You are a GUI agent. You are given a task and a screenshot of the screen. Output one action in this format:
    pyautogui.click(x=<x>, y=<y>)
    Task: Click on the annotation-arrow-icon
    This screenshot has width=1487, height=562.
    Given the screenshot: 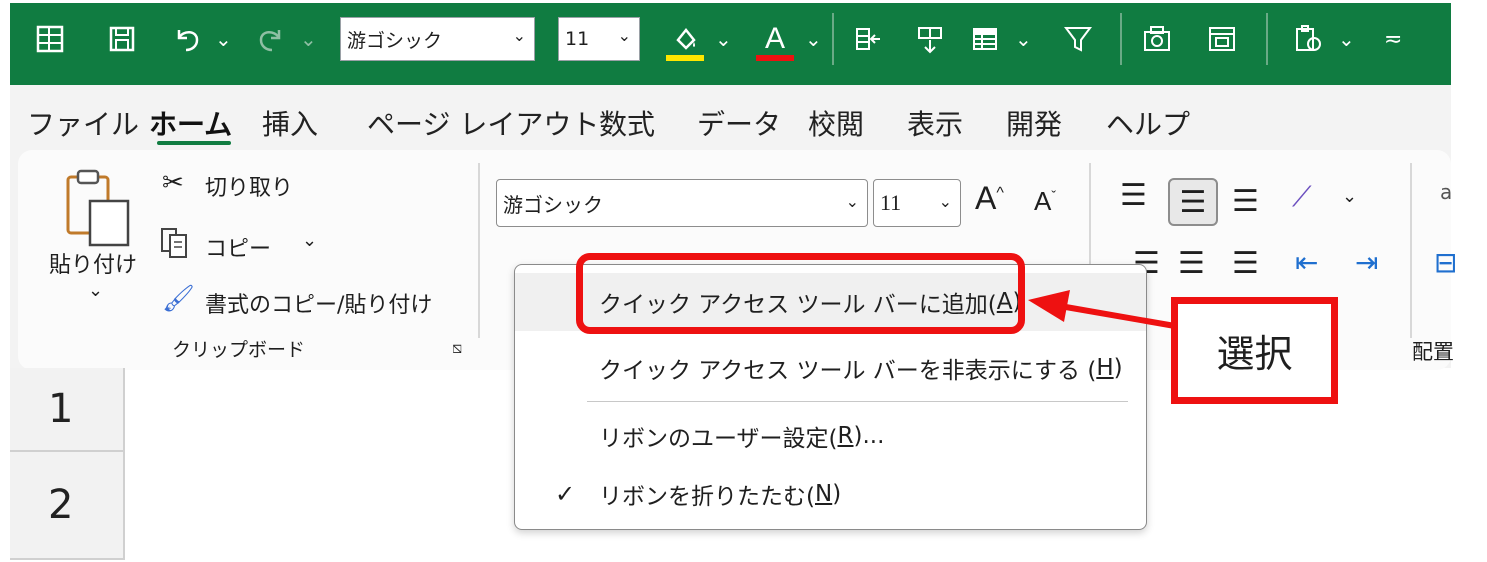 What is the action you would take?
    pyautogui.click(x=1102, y=309)
    